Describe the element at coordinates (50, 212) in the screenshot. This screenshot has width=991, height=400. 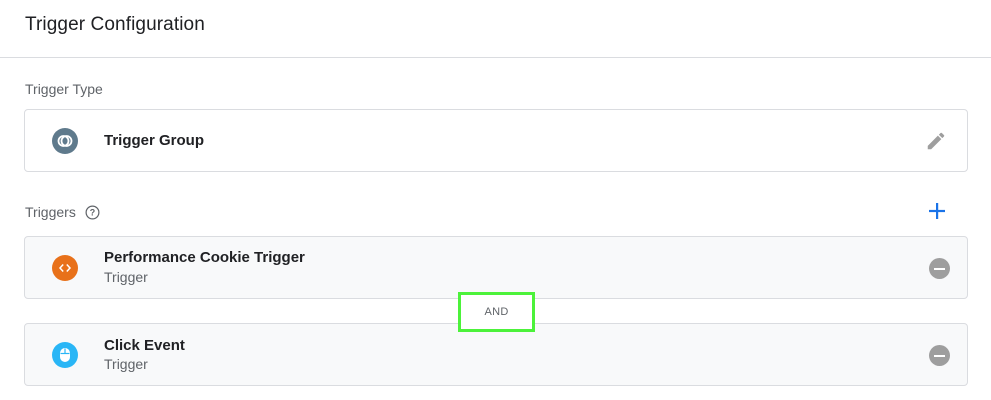
I see `triggers-label: Triggers` at that location.